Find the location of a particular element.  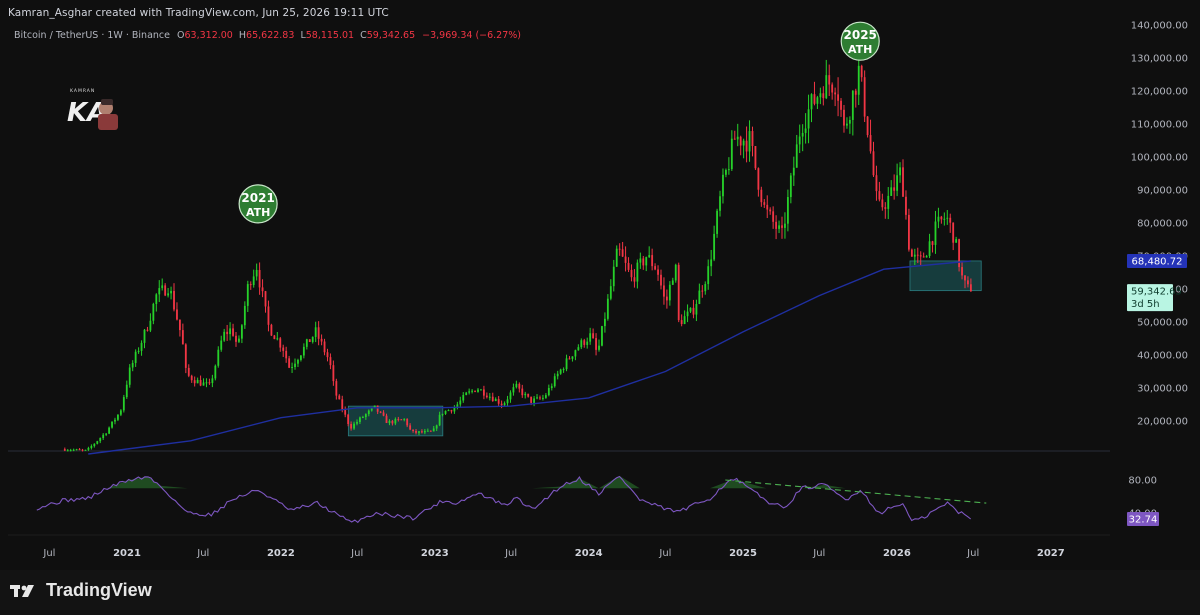

candle-countdown: 3d 5h is located at coordinates (1145, 304).